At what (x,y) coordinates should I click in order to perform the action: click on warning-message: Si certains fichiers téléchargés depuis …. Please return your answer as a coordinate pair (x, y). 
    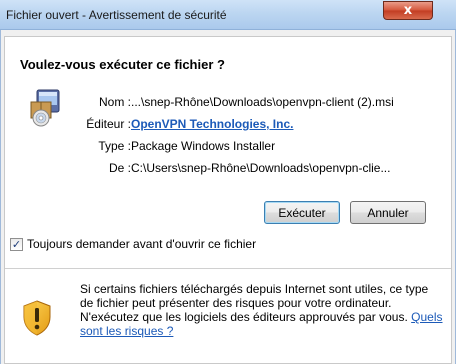
    Looking at the image, I should click on (265, 310).